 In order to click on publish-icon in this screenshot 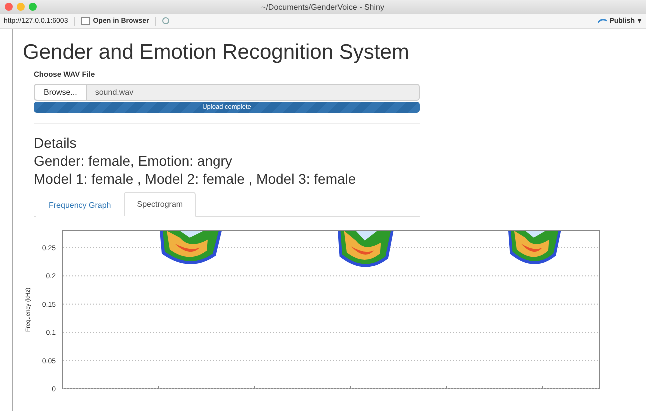, I will do `click(602, 21)`.